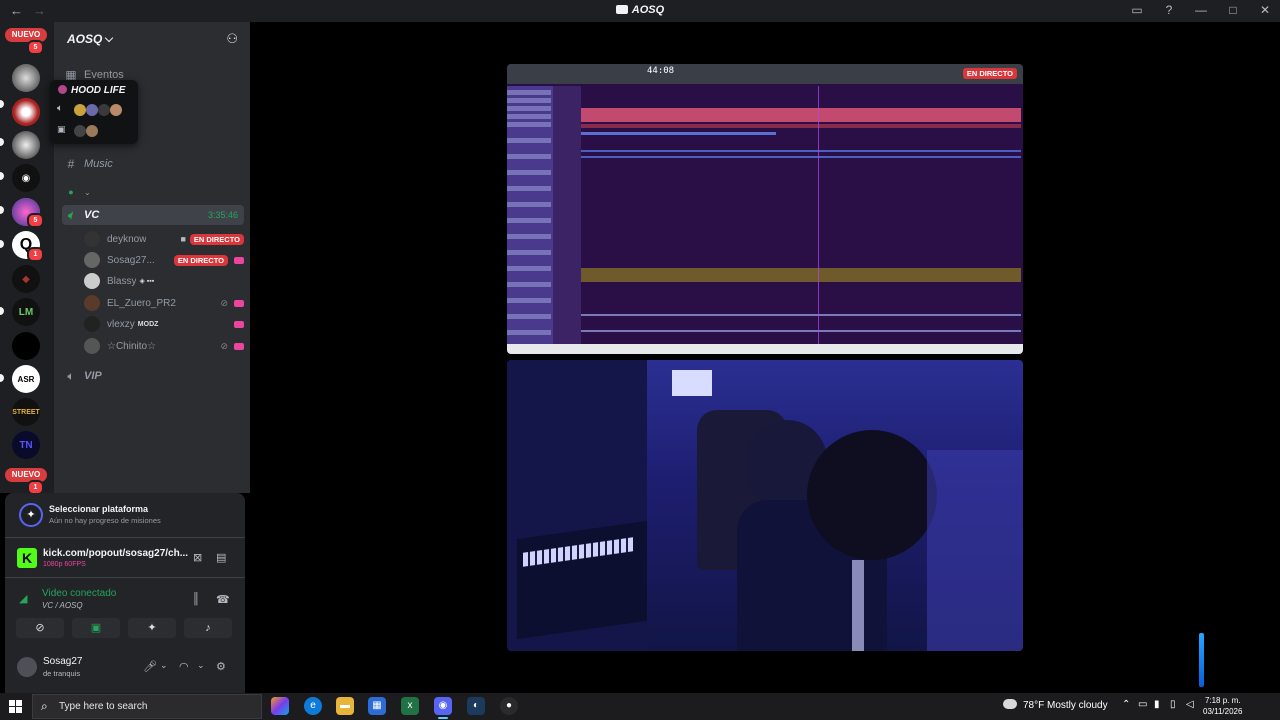 This screenshot has width=1280, height=720. What do you see at coordinates (1265, 10) in the screenshot?
I see `close-button: ✕` at bounding box center [1265, 10].